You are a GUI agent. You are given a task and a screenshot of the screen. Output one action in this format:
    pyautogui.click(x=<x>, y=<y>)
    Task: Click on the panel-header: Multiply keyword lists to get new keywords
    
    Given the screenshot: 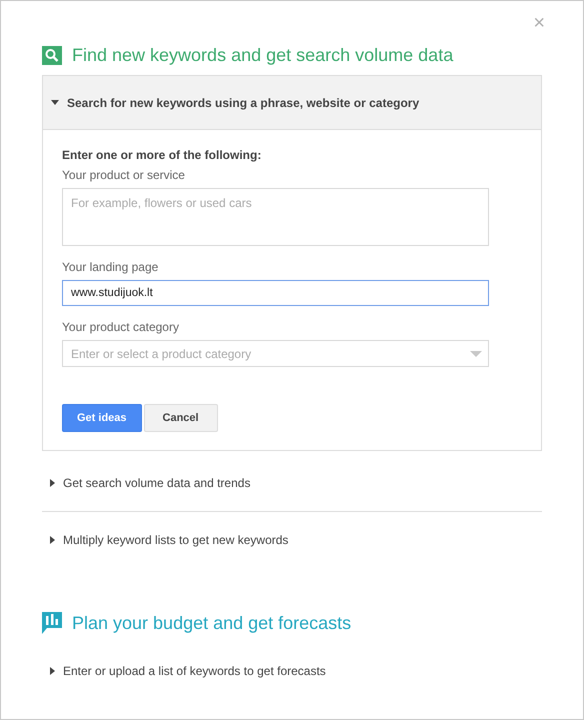 What is the action you would take?
    pyautogui.click(x=292, y=540)
    